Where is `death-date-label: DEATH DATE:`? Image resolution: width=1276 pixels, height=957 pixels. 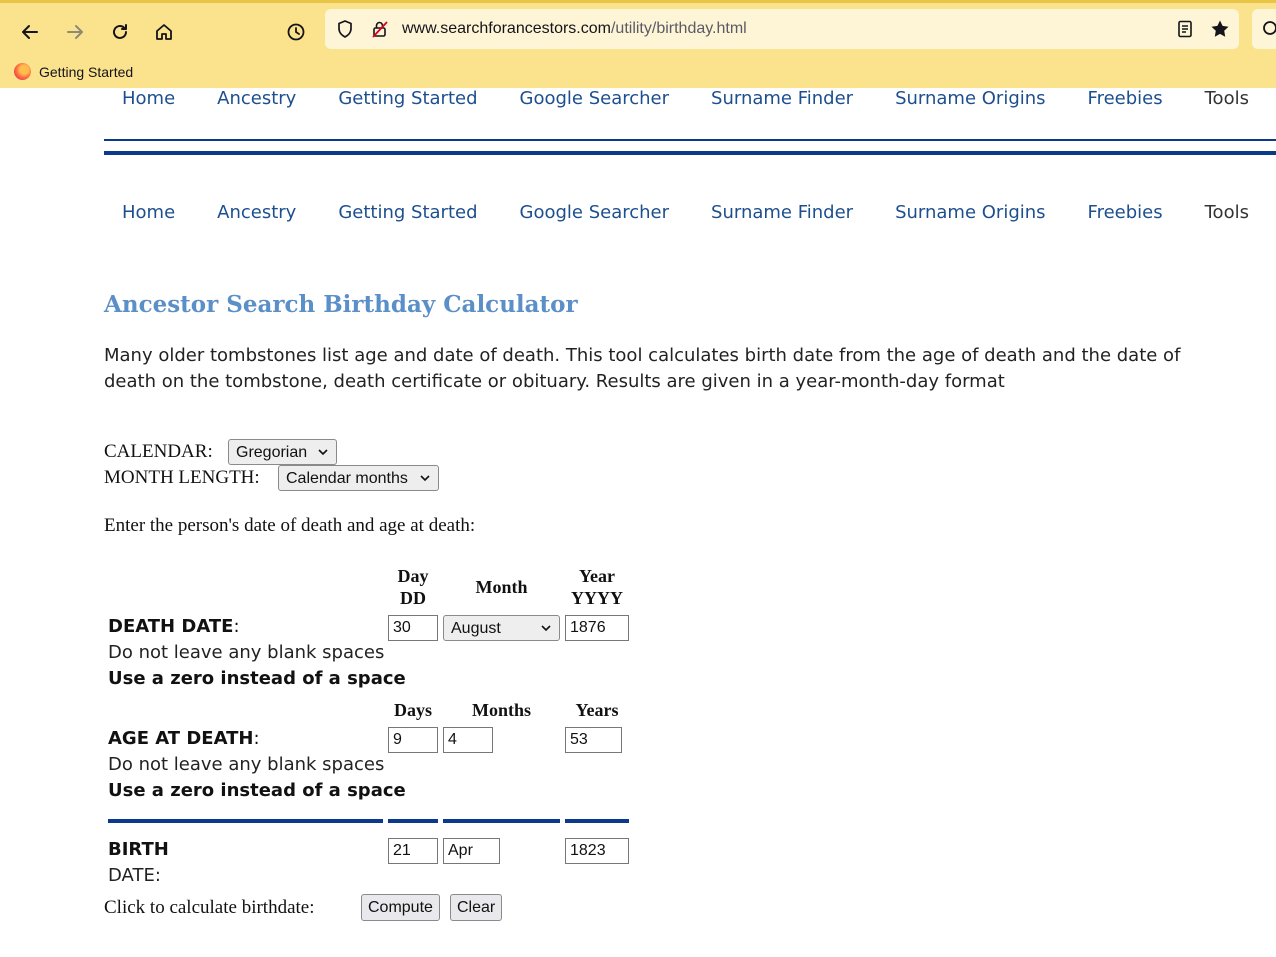 death-date-label: DEATH DATE: is located at coordinates (174, 626).